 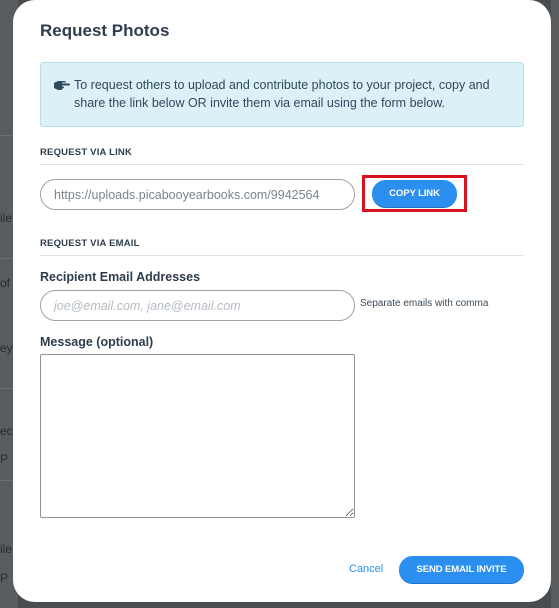 I want to click on section-label-link: REQUEST VIA LINK, so click(x=86, y=152).